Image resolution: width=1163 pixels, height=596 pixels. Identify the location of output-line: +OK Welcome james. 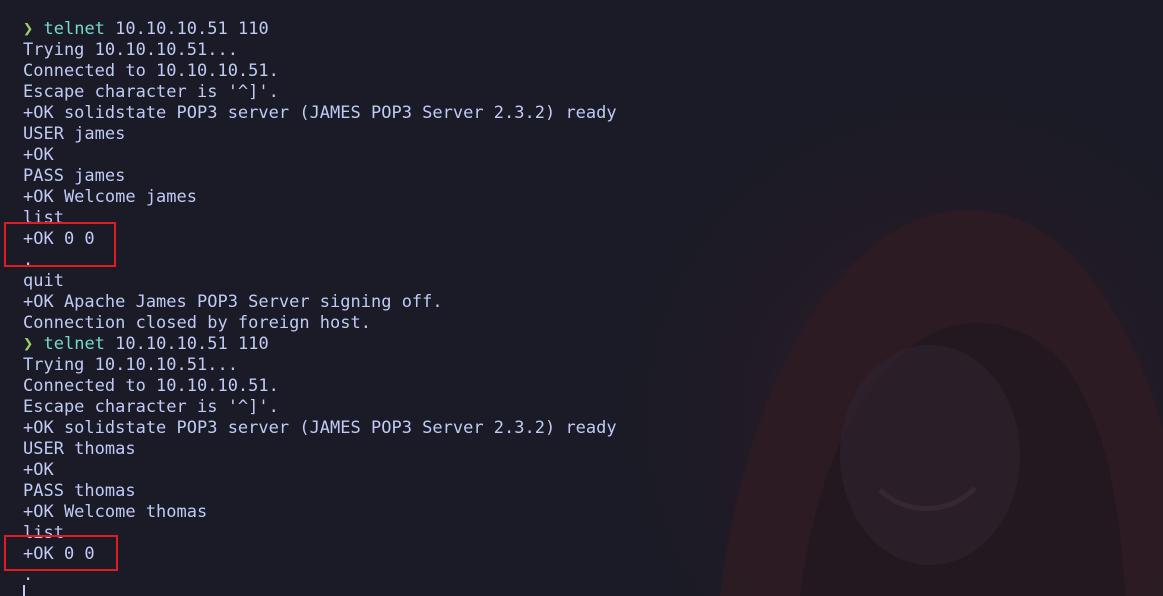
(110, 197).